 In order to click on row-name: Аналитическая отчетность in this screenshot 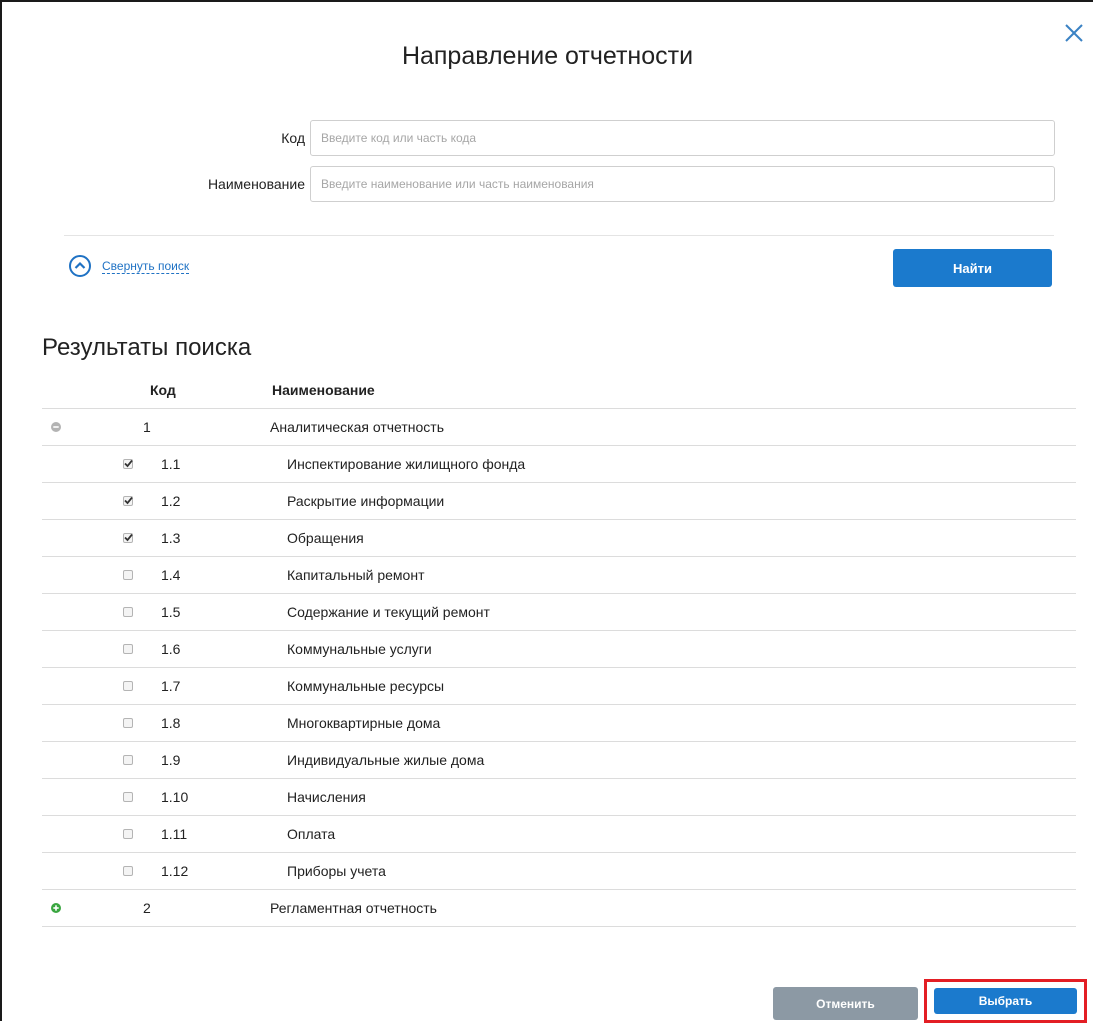, I will do `click(357, 427)`.